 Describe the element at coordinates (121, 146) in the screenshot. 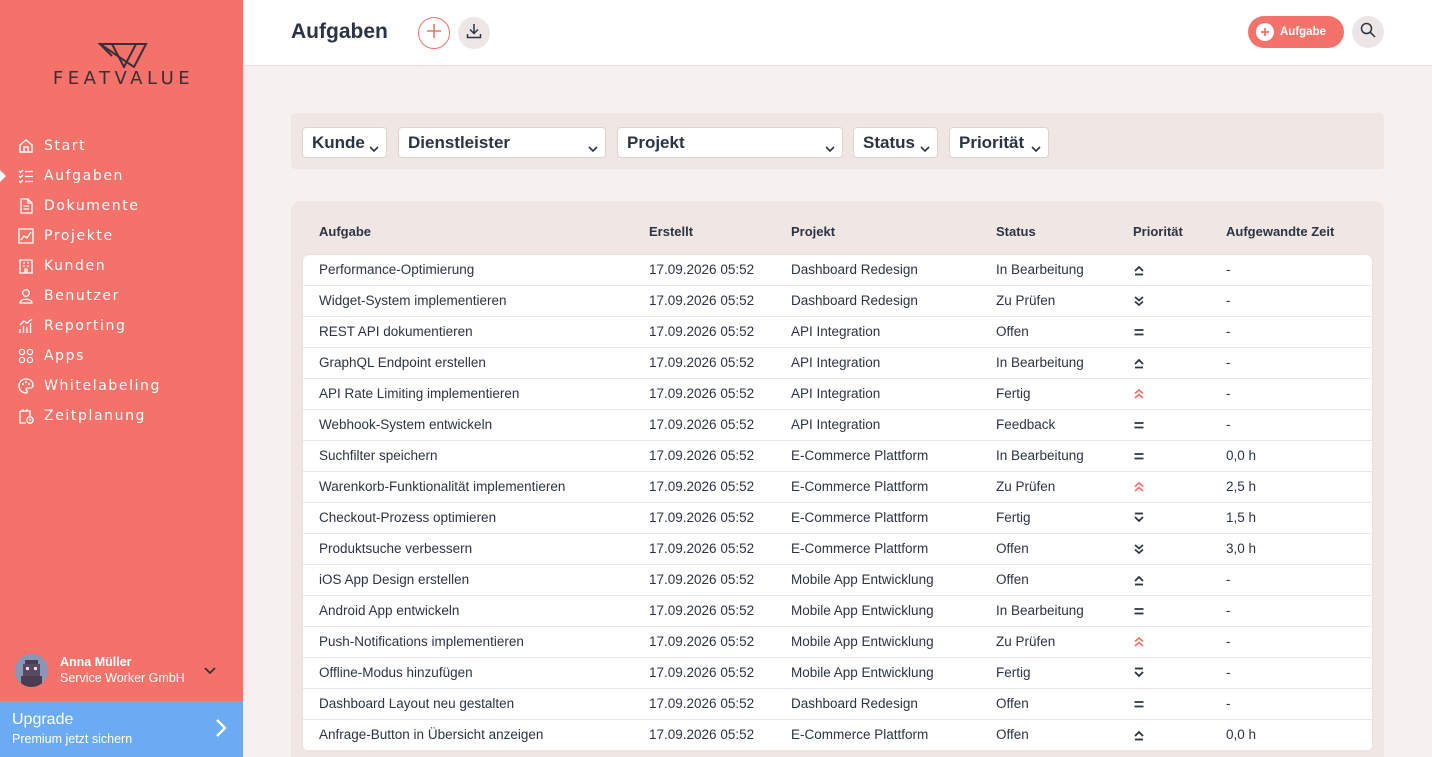

I see `sidebar-item-start: Start` at that location.